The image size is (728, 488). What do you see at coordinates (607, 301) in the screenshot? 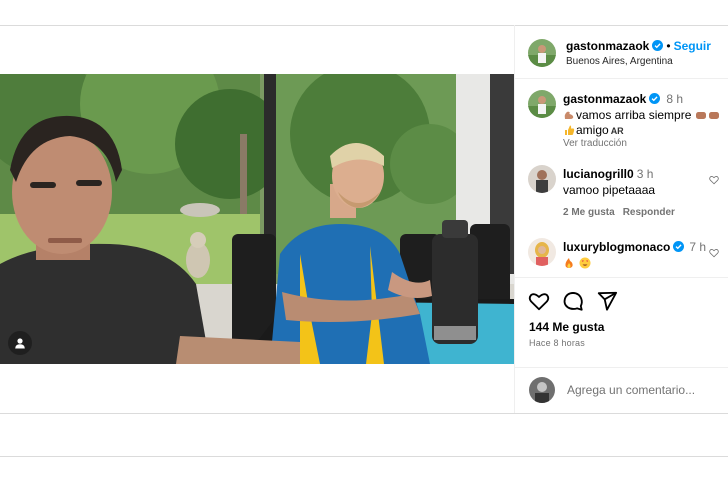
I see `share-icon` at bounding box center [607, 301].